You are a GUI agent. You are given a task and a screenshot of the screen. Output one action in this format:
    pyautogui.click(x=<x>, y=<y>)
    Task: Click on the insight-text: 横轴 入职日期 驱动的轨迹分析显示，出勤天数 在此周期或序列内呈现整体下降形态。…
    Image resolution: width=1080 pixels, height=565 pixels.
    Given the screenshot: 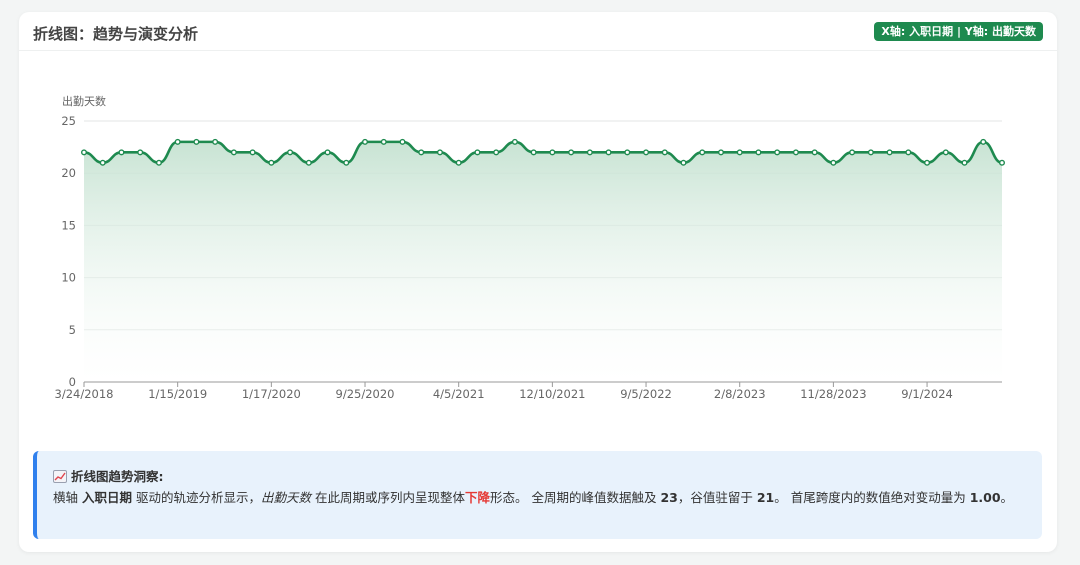 What is the action you would take?
    pyautogui.click(x=539, y=497)
    